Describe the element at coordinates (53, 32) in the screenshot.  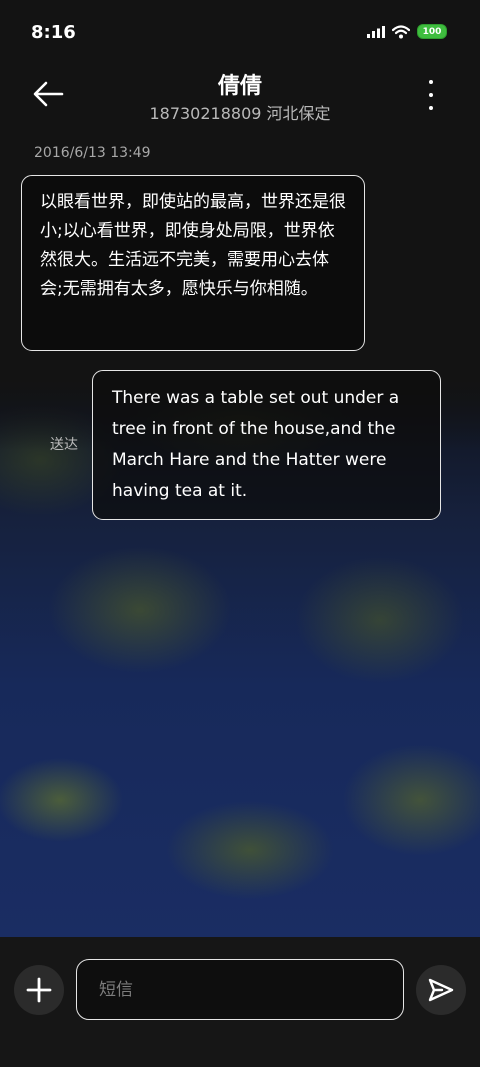
I see `status-time: 8:16` at that location.